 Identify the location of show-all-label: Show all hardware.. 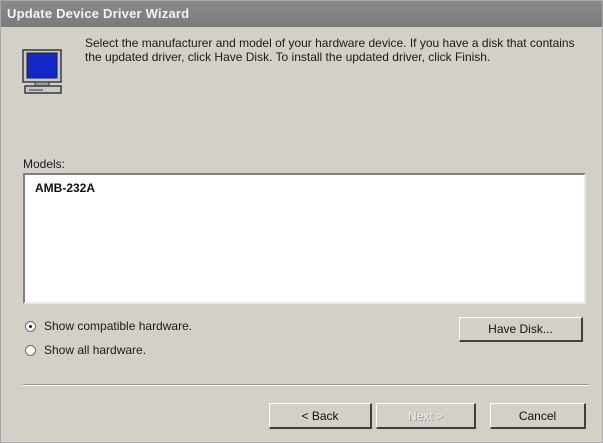
(95, 350).